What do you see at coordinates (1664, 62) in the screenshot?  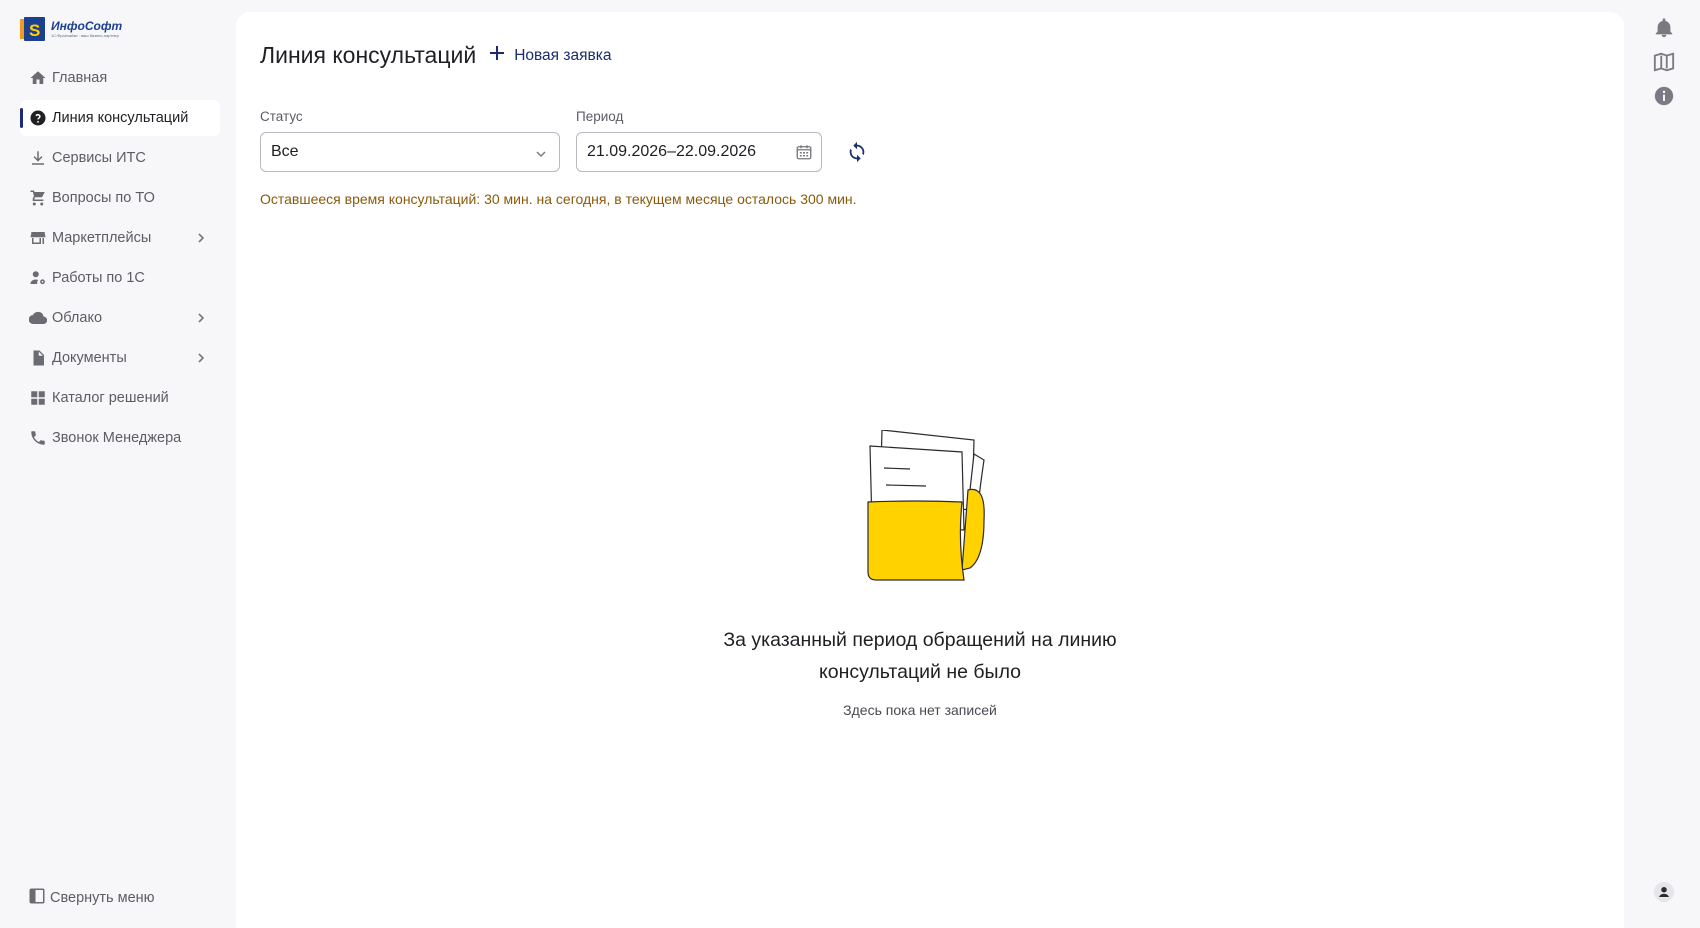 I see `guide-book-icon` at bounding box center [1664, 62].